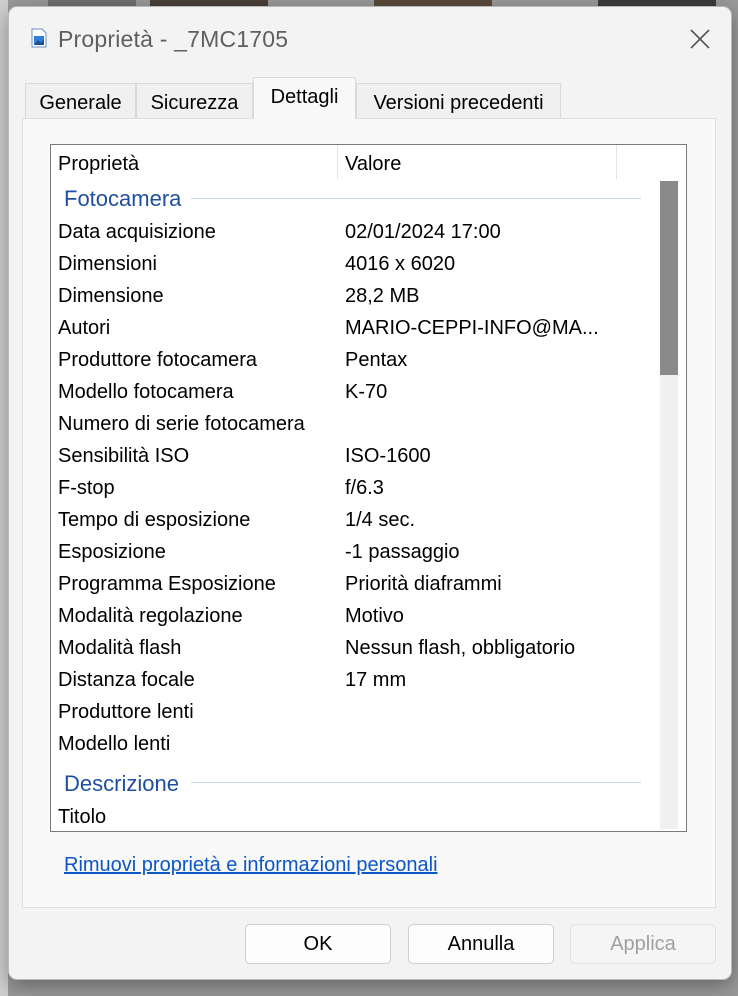 Image resolution: width=738 pixels, height=996 pixels. What do you see at coordinates (423, 232) in the screenshot?
I see `property-value: 02/01/2024 17:00` at bounding box center [423, 232].